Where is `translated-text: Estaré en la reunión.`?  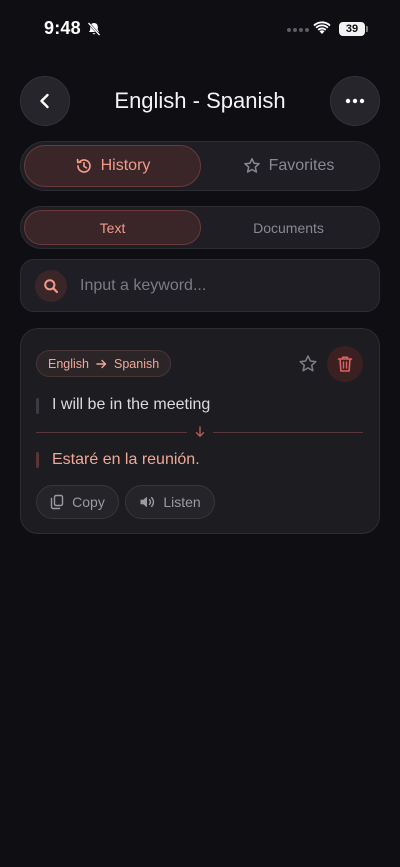
translated-text: Estaré en la reunión. is located at coordinates (126, 459).